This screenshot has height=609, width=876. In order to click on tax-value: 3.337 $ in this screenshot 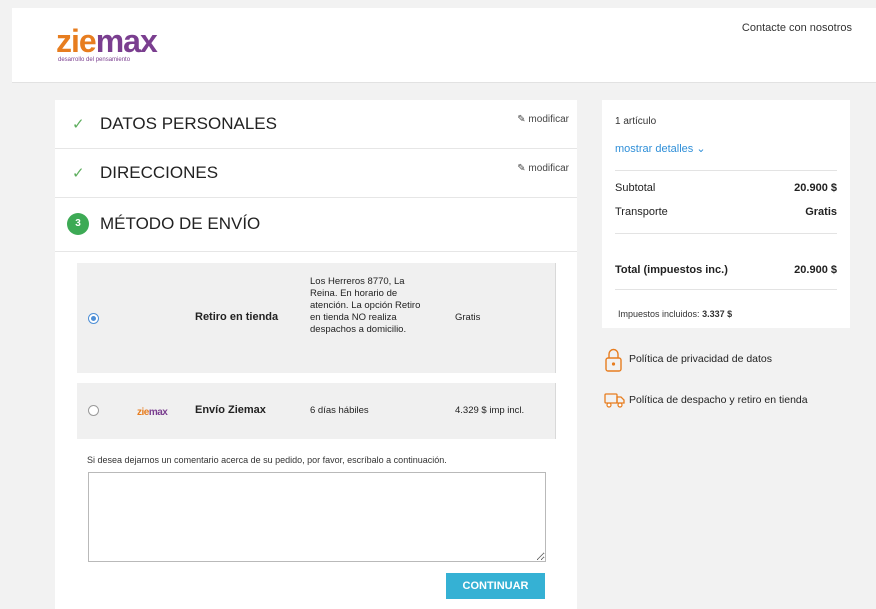, I will do `click(717, 314)`.